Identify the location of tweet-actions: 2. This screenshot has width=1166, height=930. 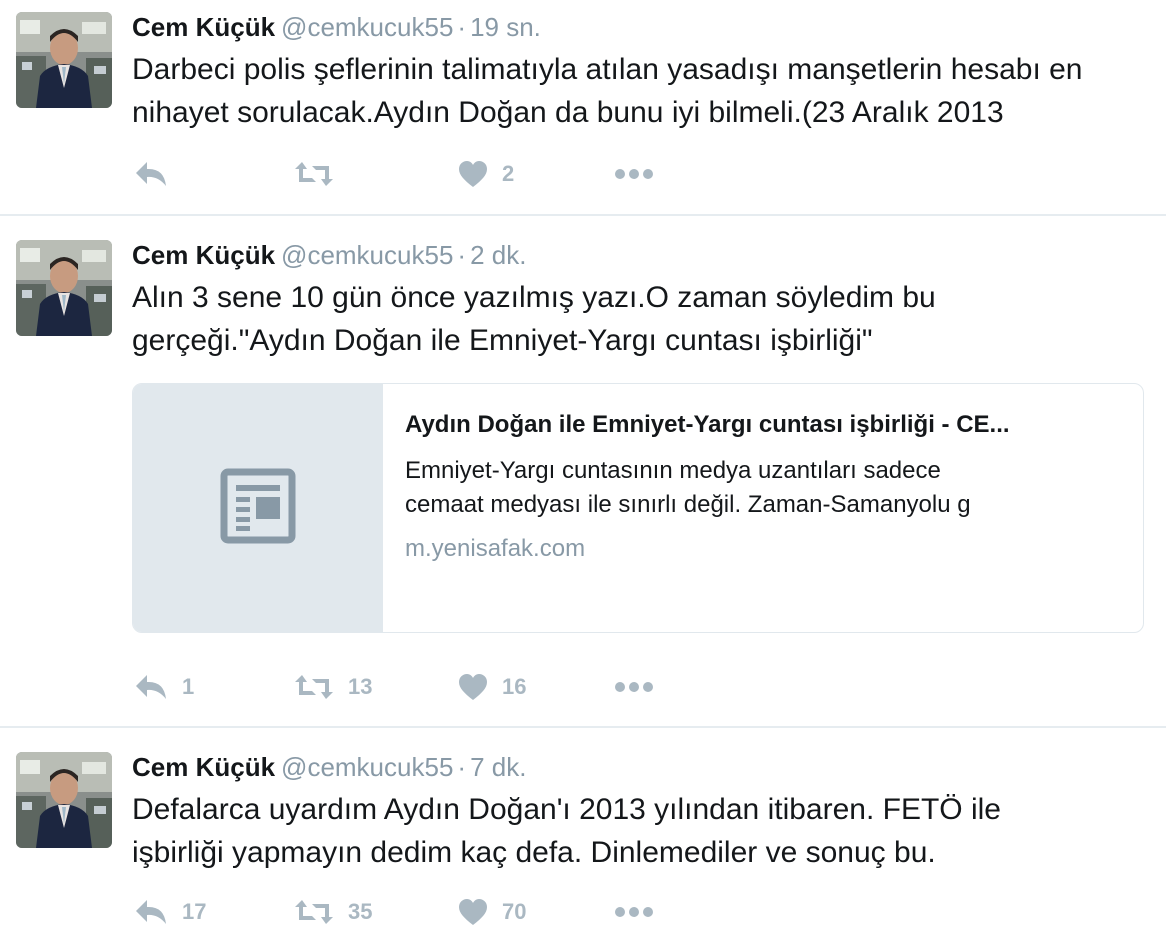
(432, 174).